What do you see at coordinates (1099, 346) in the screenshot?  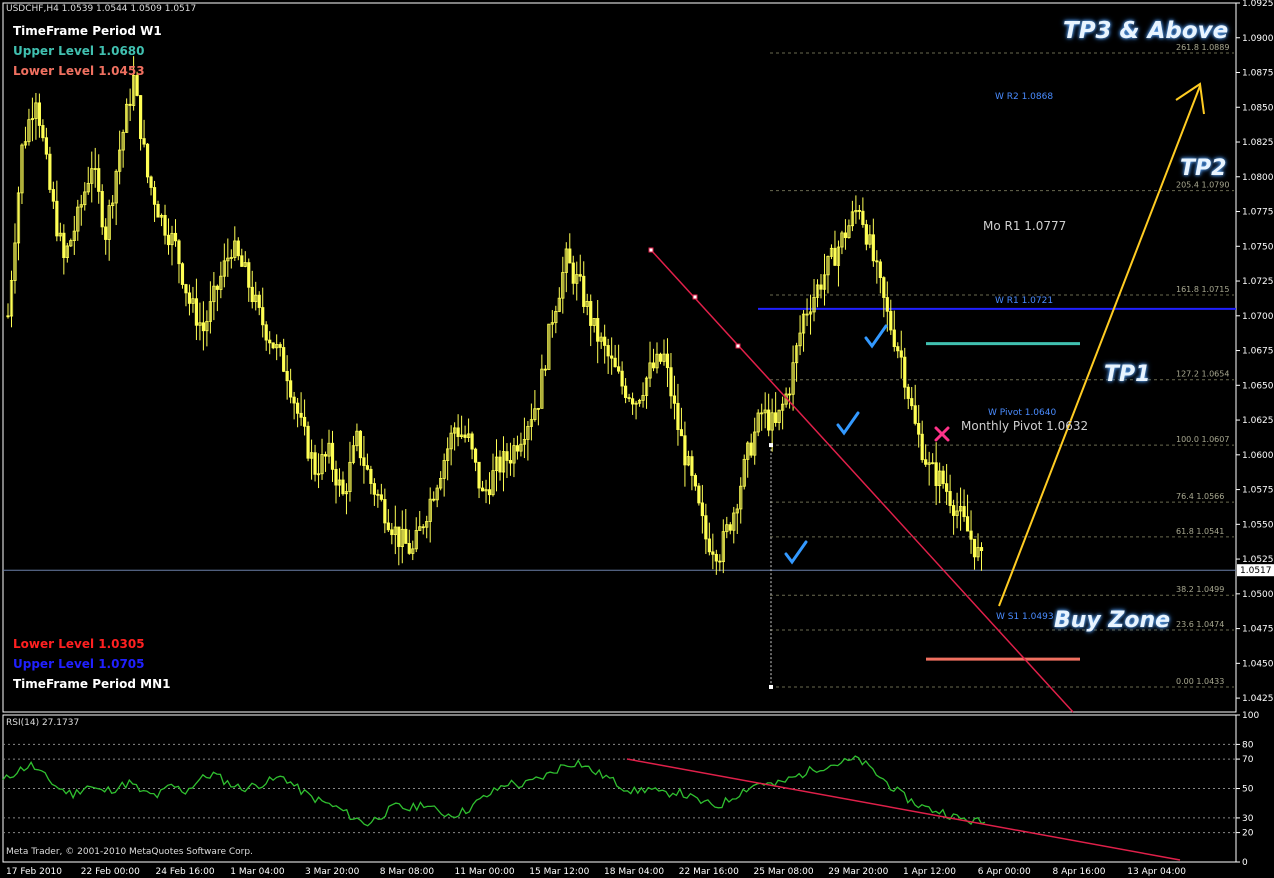 I see `target-arrow-line` at bounding box center [1099, 346].